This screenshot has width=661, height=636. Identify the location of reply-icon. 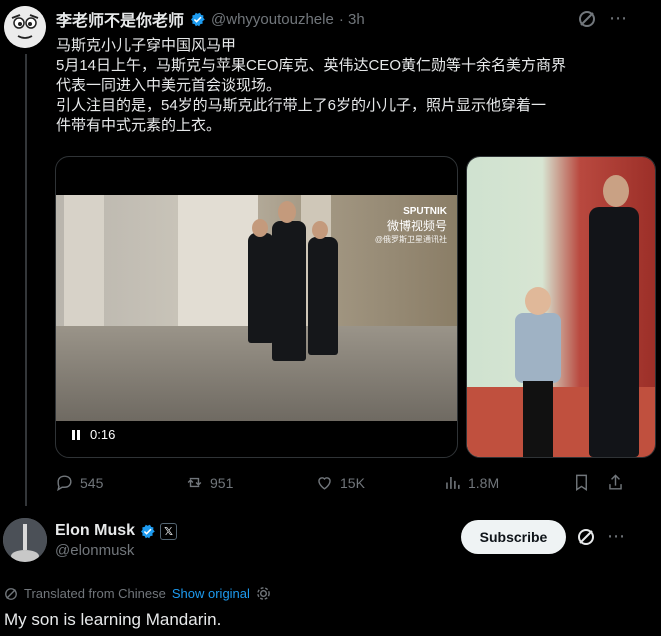
(64, 483).